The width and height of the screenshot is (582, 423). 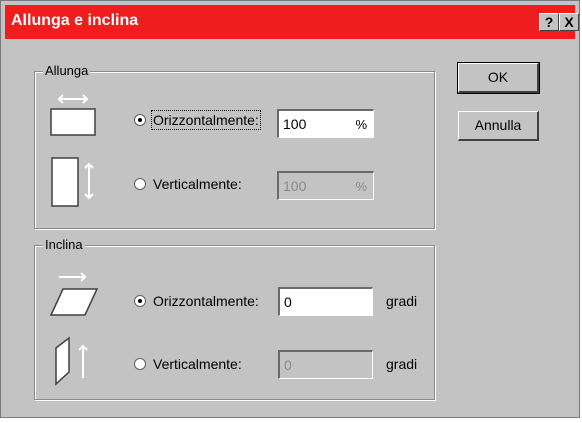 What do you see at coordinates (75, 20) in the screenshot?
I see `window-title: Allunga e inclina` at bounding box center [75, 20].